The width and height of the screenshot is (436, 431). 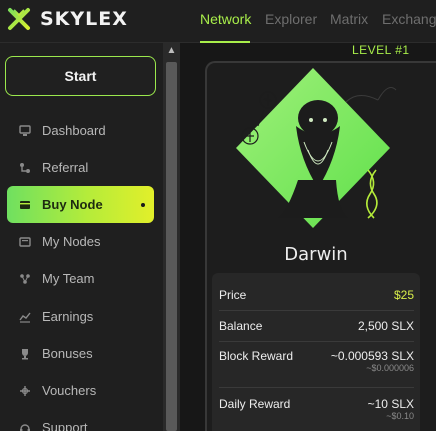 What do you see at coordinates (316, 364) in the screenshot?
I see `block-reward-row: Block Reward ~0.000593 SLX ~$0.000006` at bounding box center [316, 364].